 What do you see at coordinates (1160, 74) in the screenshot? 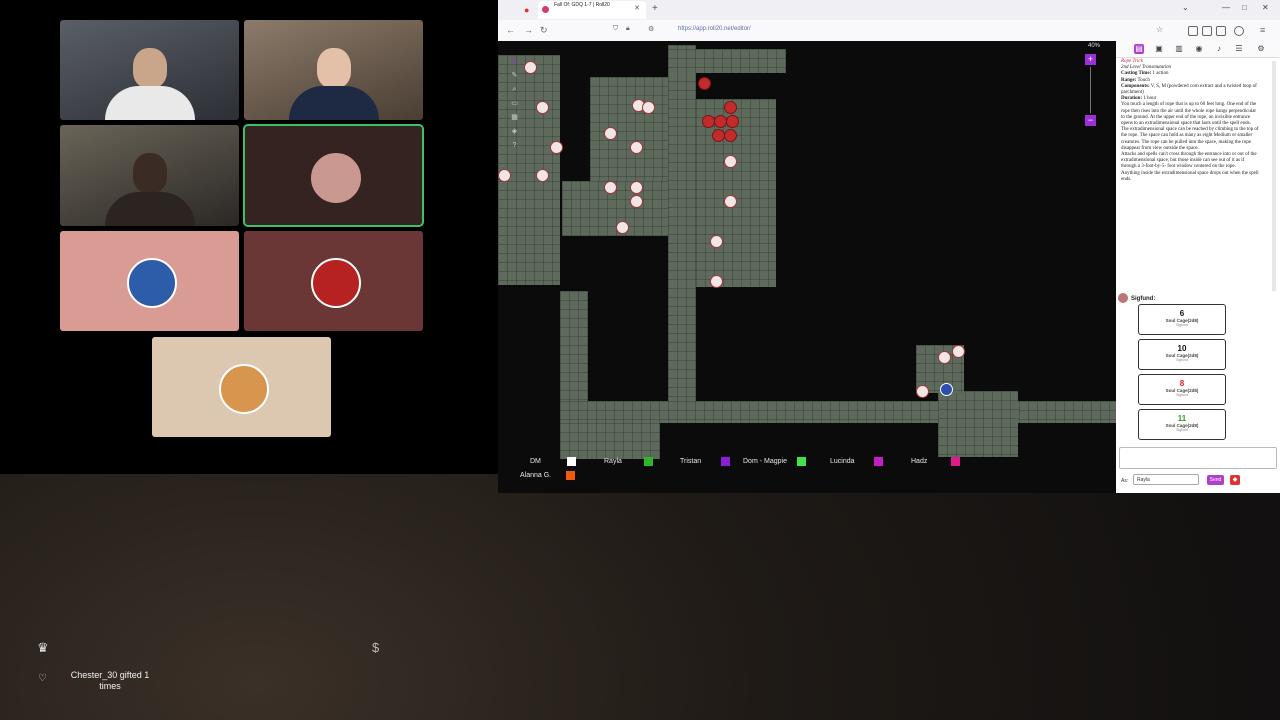
I see `casting-time-value: 1 action` at bounding box center [1160, 74].